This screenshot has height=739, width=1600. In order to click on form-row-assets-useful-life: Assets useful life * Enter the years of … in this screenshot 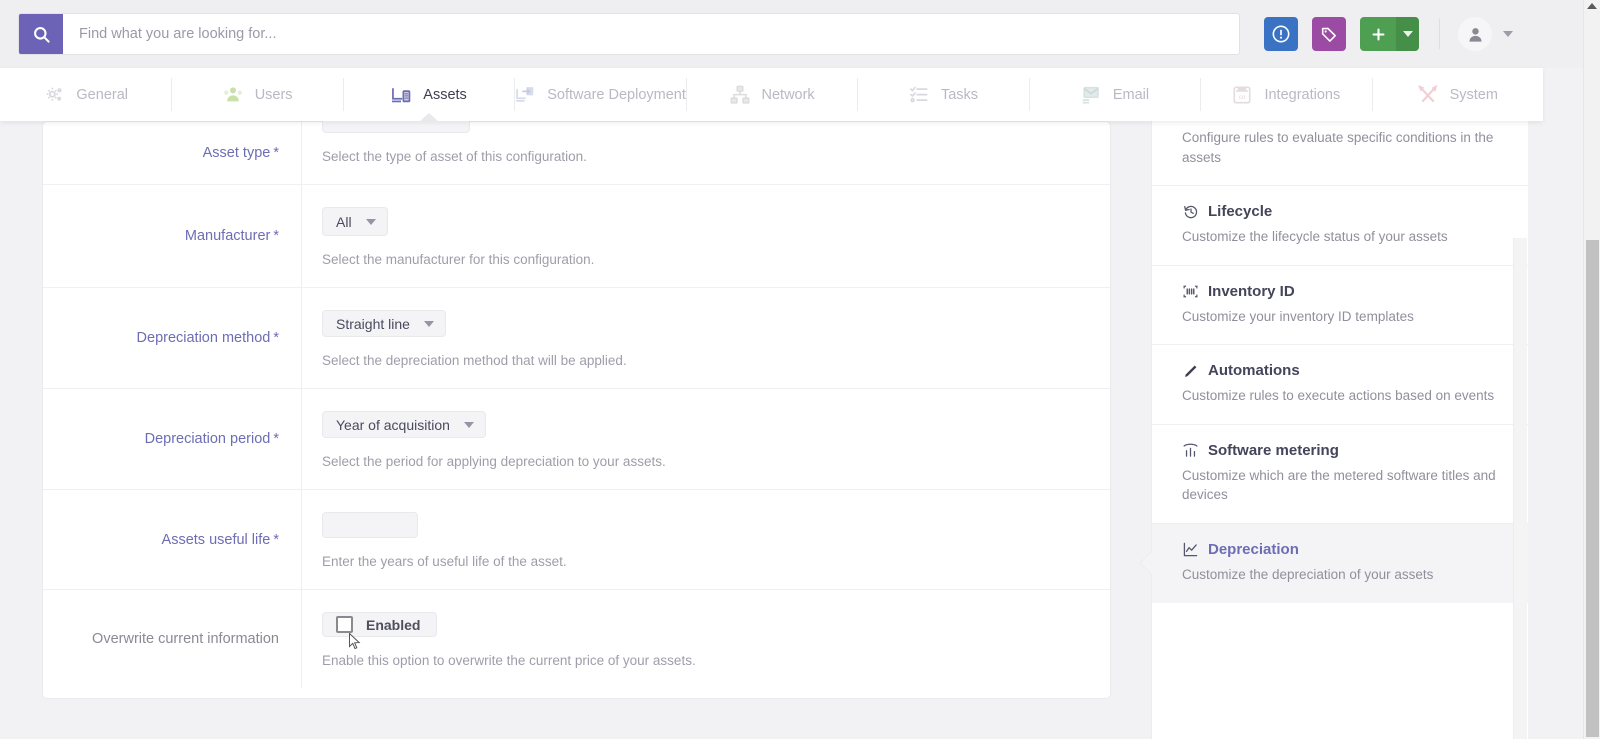, I will do `click(576, 539)`.